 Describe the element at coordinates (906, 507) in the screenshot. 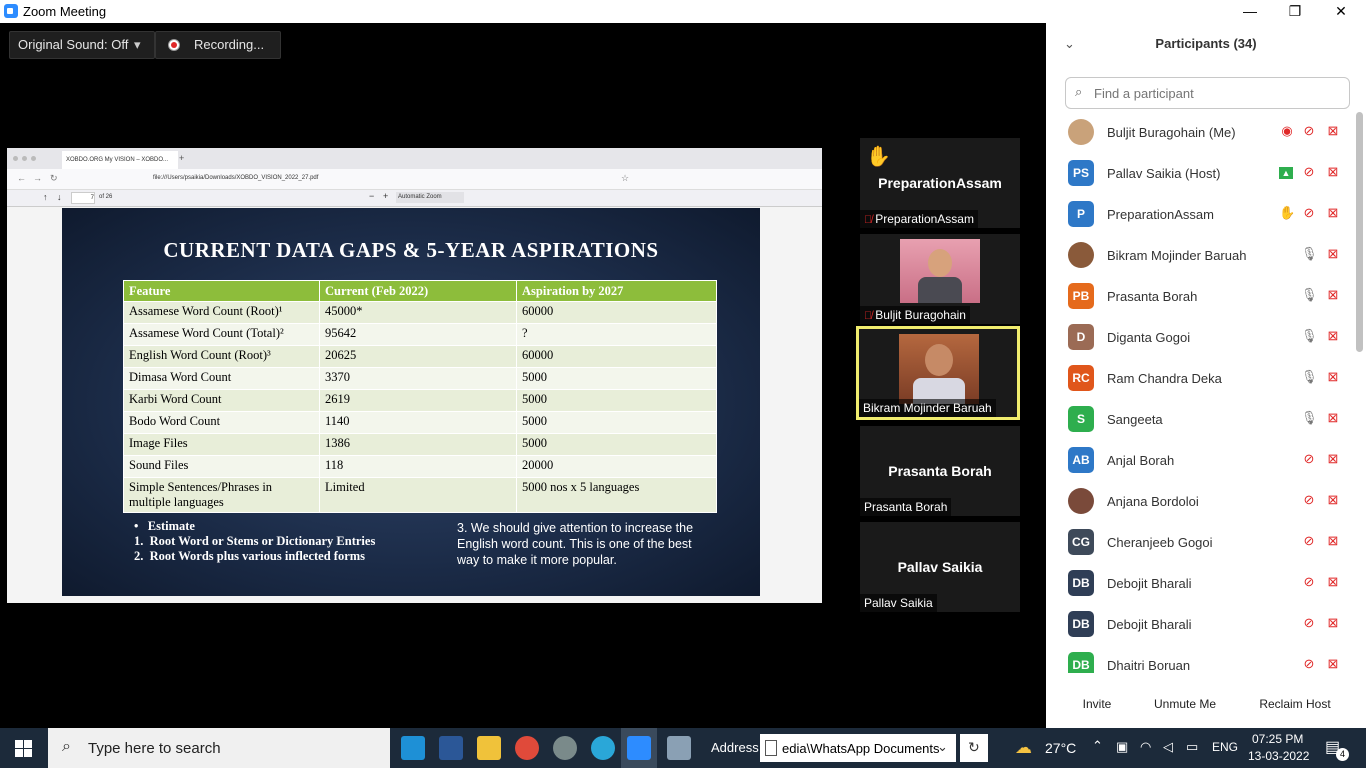

I see `tile-name-label: Prasanta Borah` at that location.